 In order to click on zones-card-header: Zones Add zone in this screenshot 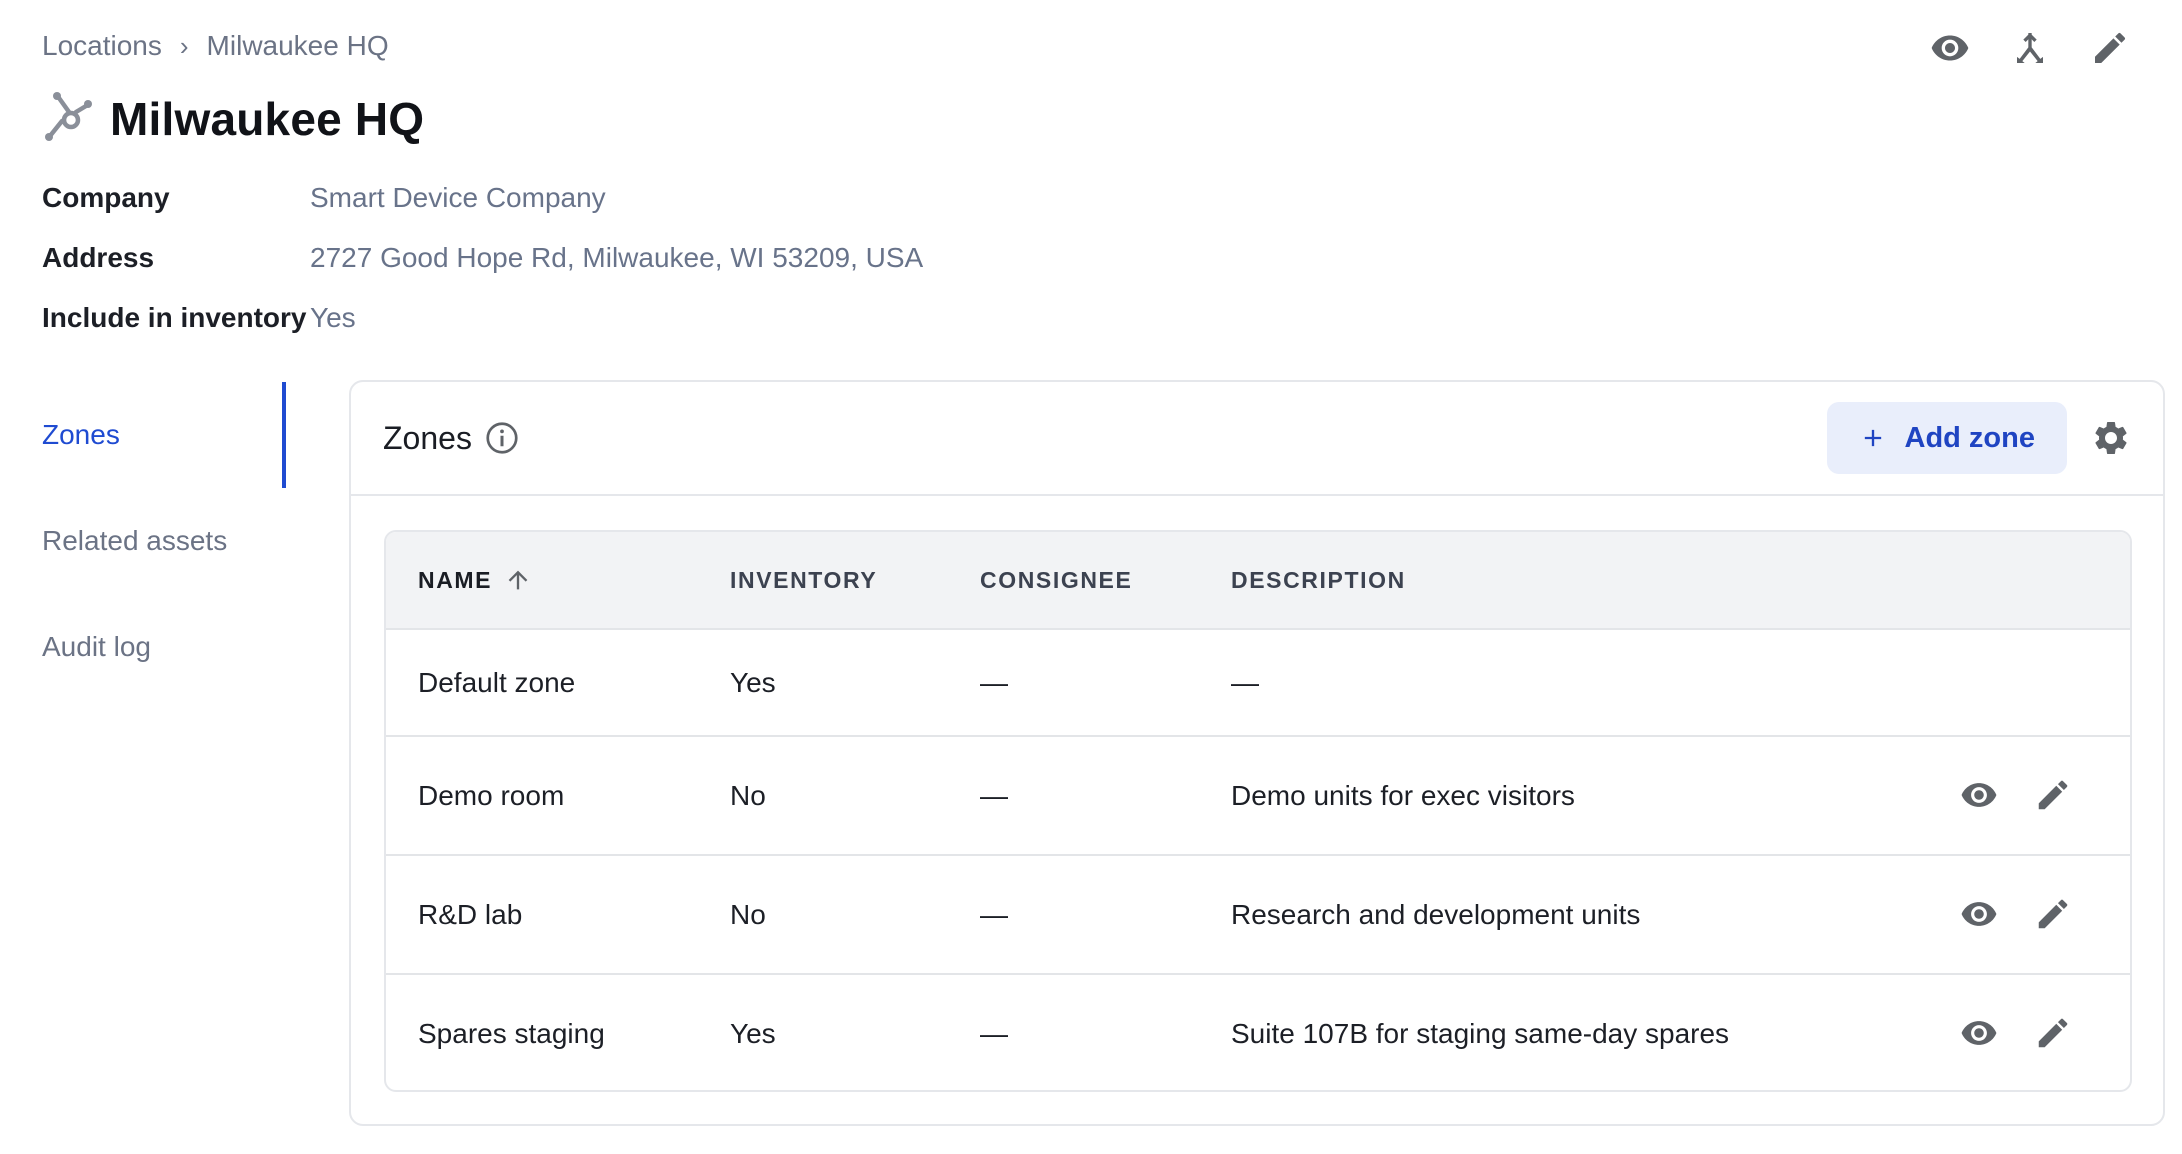, I will do `click(1257, 439)`.